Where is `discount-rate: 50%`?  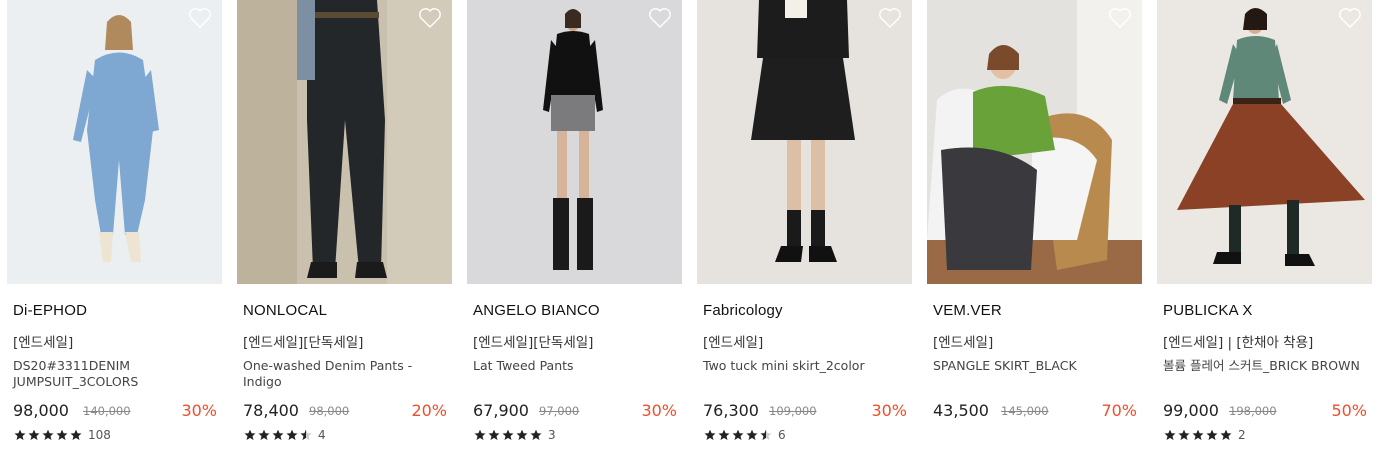 discount-rate: 50% is located at coordinates (1349, 410).